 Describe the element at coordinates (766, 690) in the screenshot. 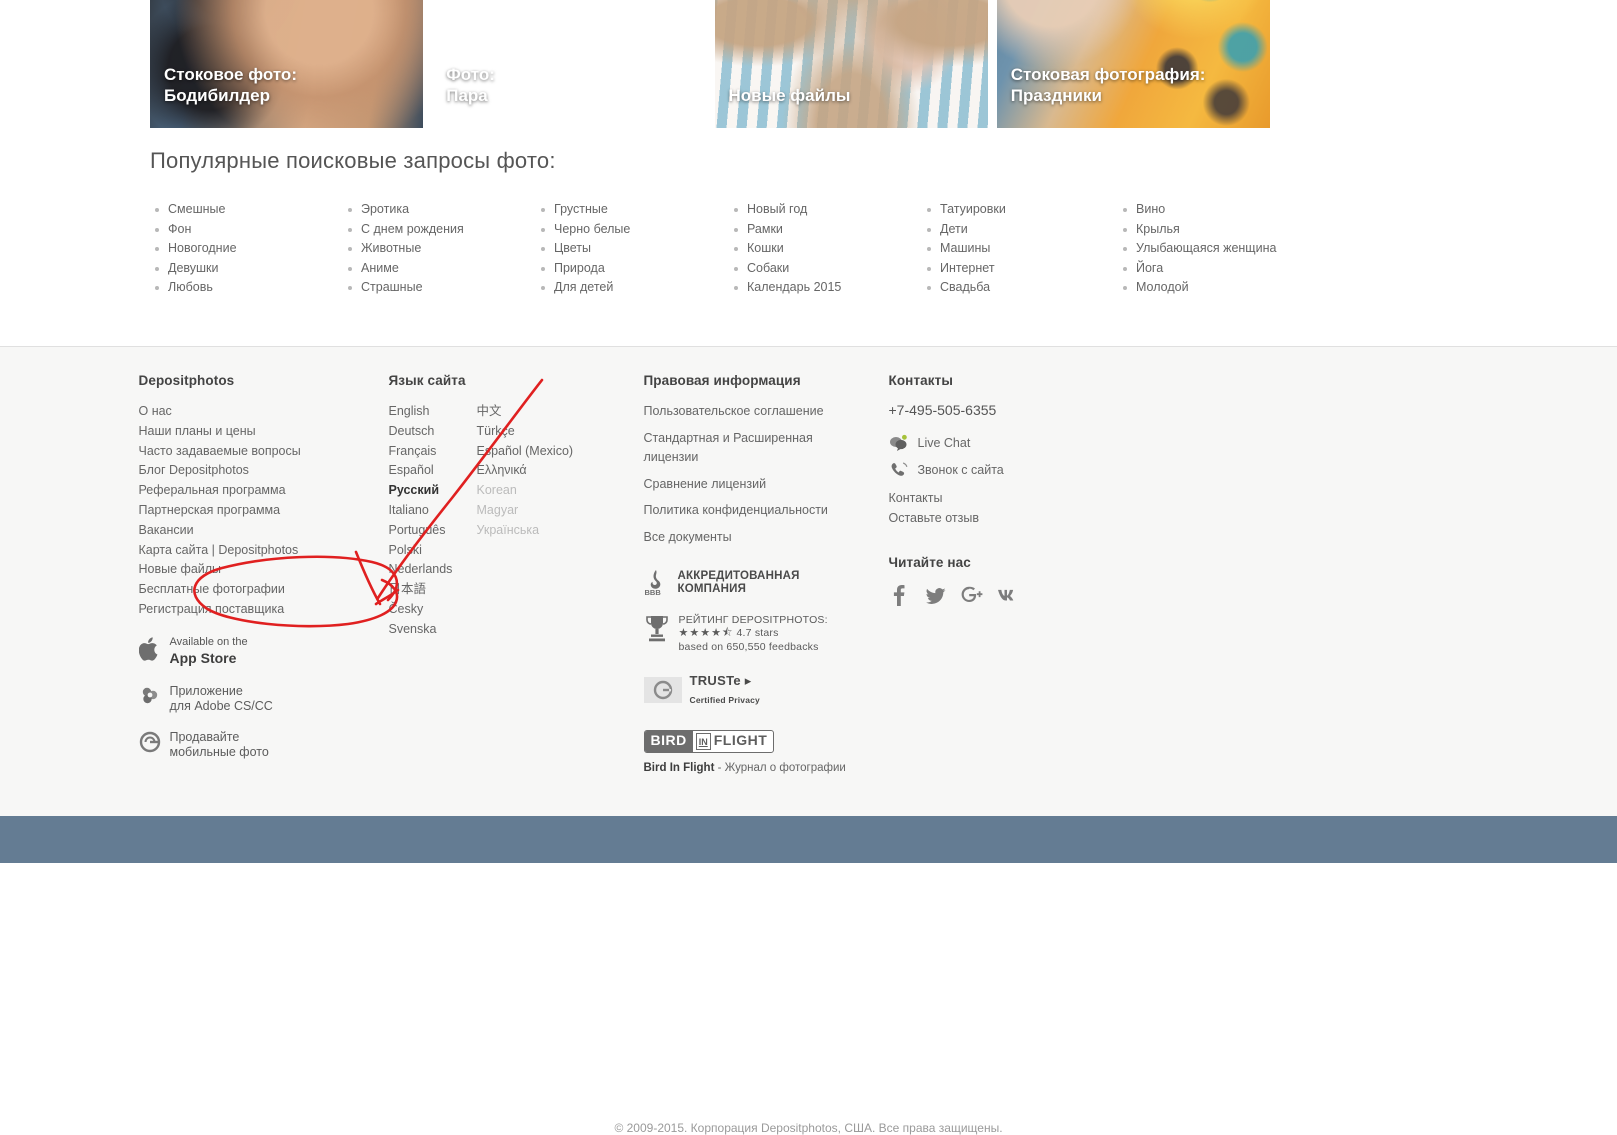

I see `truste-badge: TRUSTe ▸ Certified Privacy` at that location.